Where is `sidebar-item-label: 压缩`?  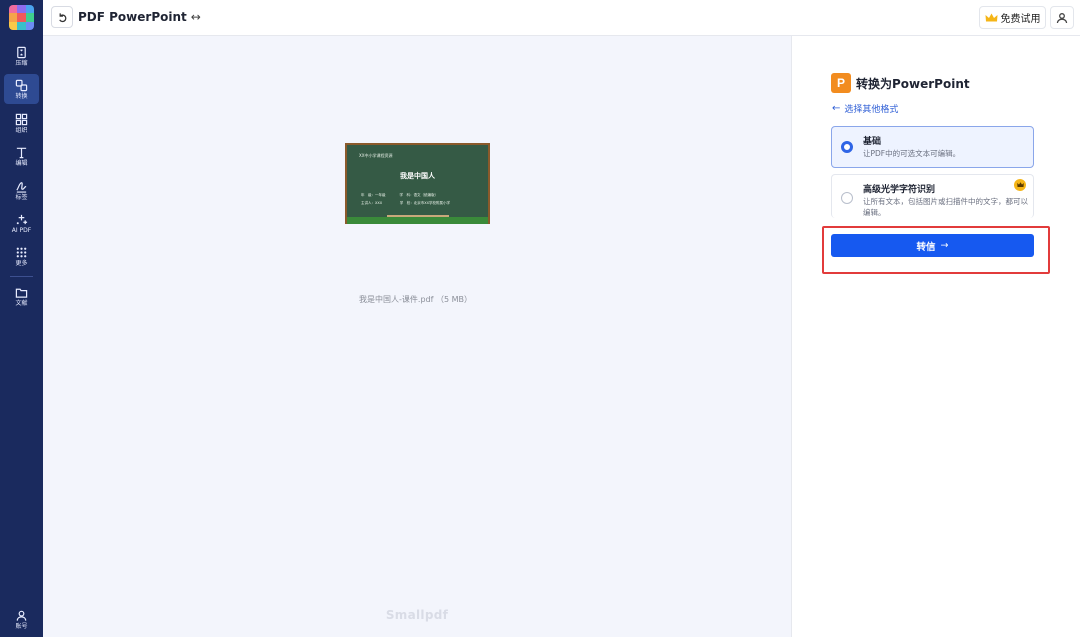 sidebar-item-label: 压缩 is located at coordinates (21, 63).